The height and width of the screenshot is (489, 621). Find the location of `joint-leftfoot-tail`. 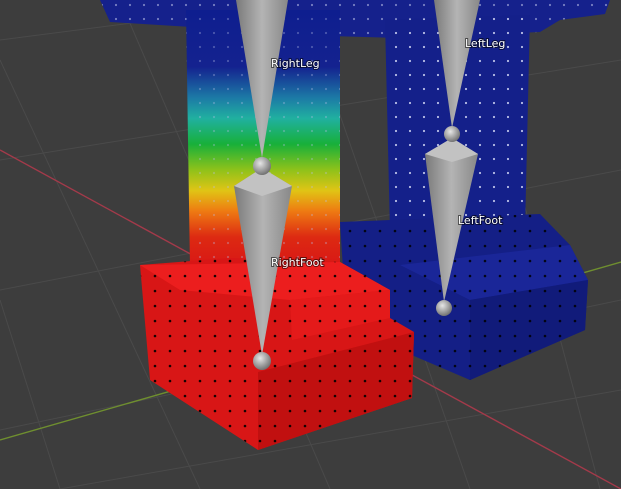

joint-leftfoot-tail is located at coordinates (444, 308).